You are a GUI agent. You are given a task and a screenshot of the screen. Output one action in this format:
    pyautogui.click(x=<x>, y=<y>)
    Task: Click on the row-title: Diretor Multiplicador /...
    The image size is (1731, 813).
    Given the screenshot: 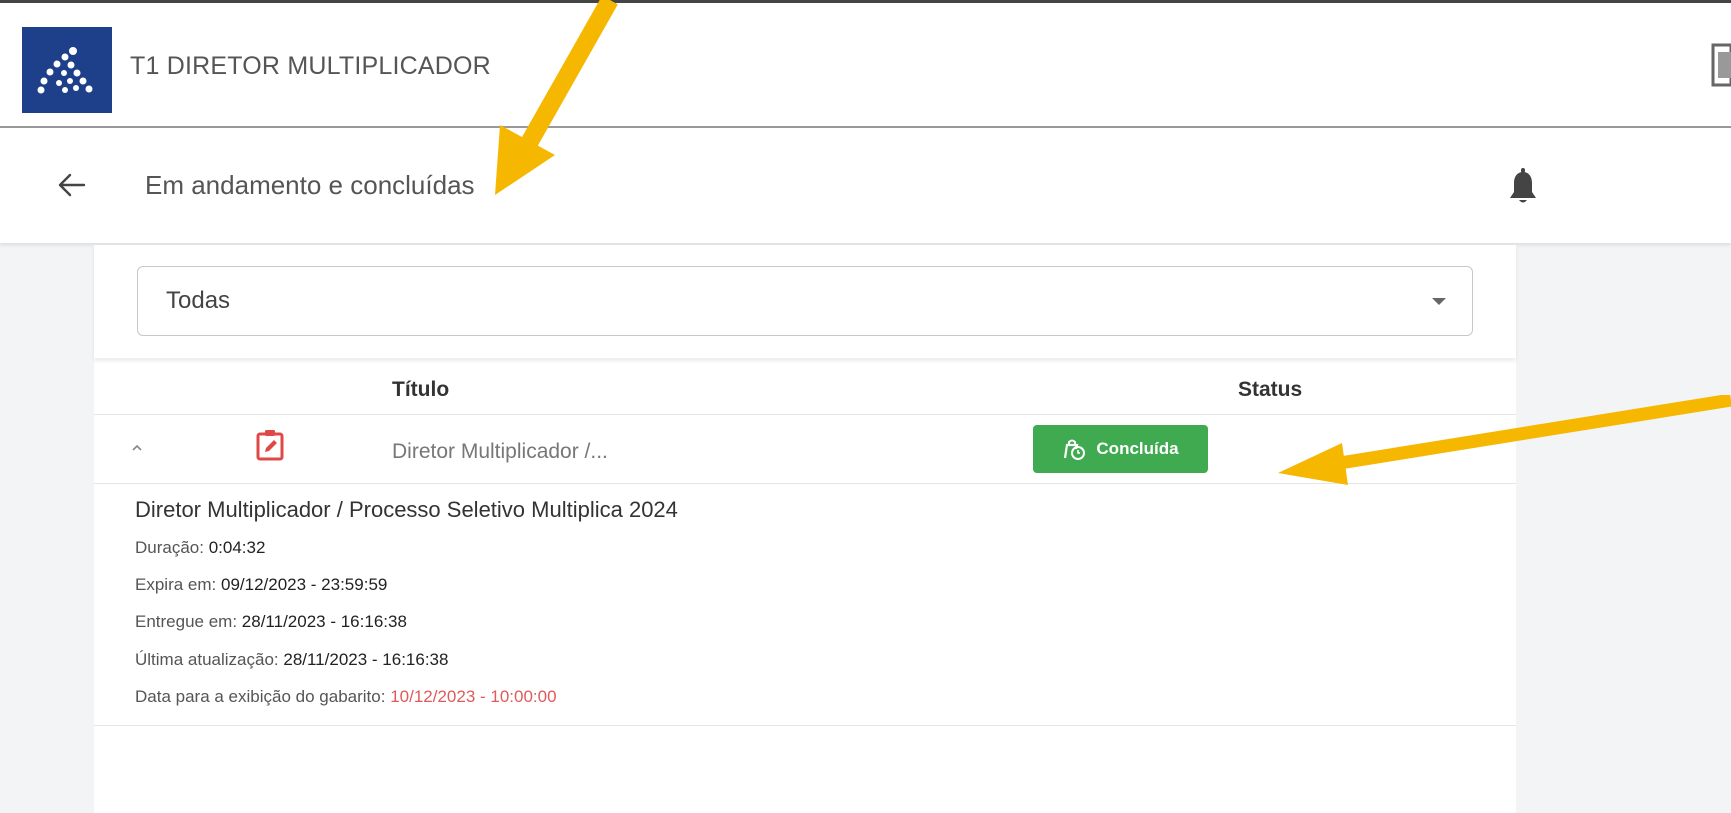 What is the action you would take?
    pyautogui.click(x=500, y=452)
    